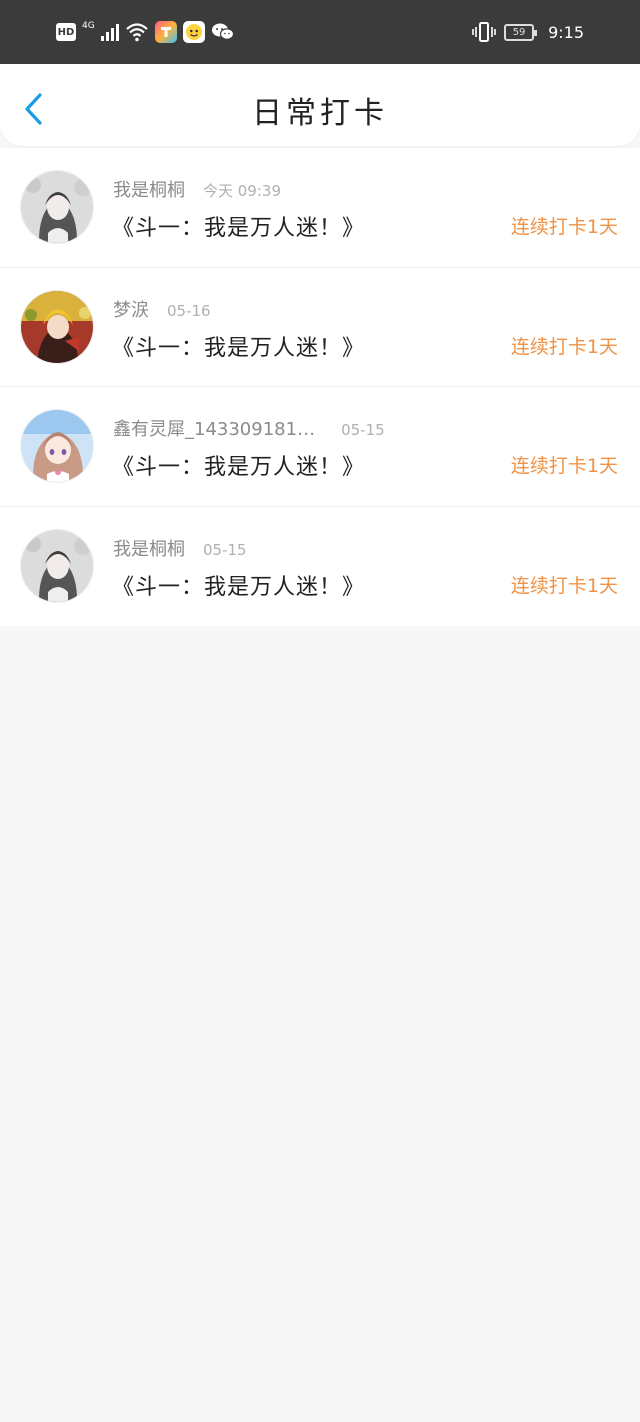 The image size is (640, 1422). I want to click on clock: 9:15, so click(566, 32).